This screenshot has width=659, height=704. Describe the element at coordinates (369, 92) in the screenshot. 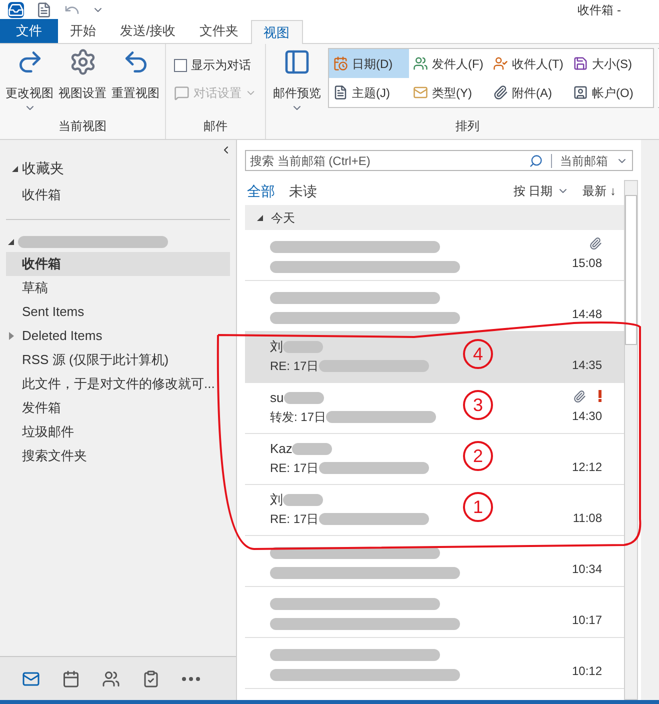

I see `arrange-option: 主题(J)` at that location.